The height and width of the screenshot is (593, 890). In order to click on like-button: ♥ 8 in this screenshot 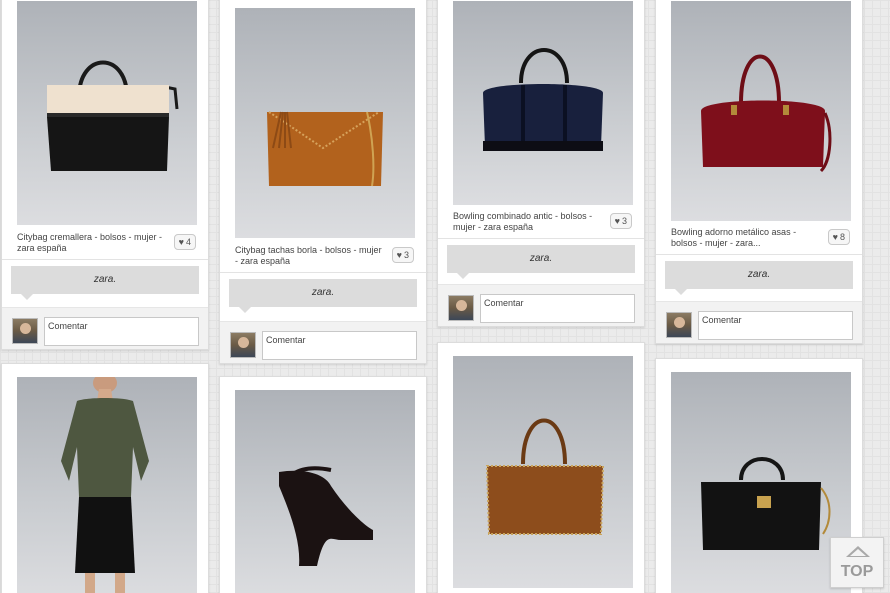, I will do `click(838, 237)`.